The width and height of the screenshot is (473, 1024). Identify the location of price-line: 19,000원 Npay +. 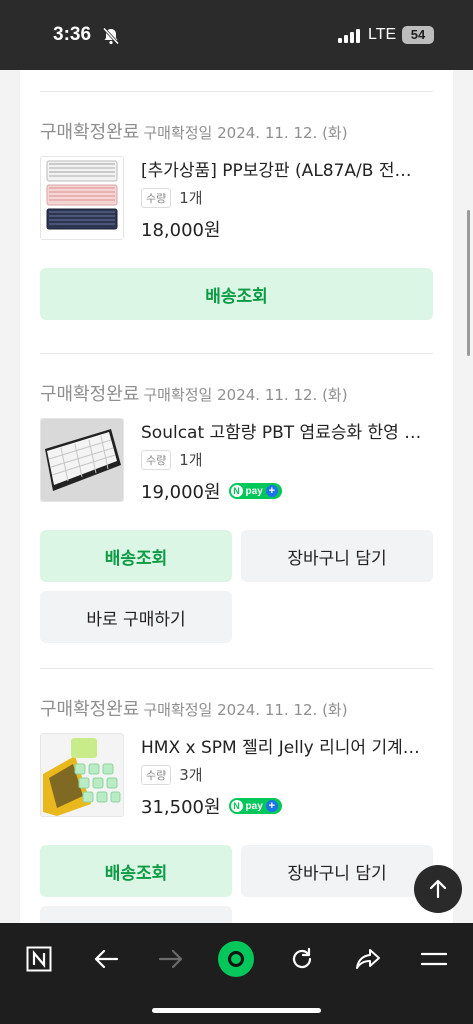
(211, 491).